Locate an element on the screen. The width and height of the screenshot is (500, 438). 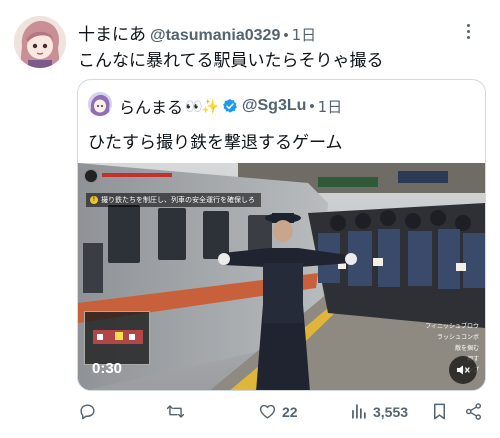
hud-health-bar is located at coordinates (137, 175).